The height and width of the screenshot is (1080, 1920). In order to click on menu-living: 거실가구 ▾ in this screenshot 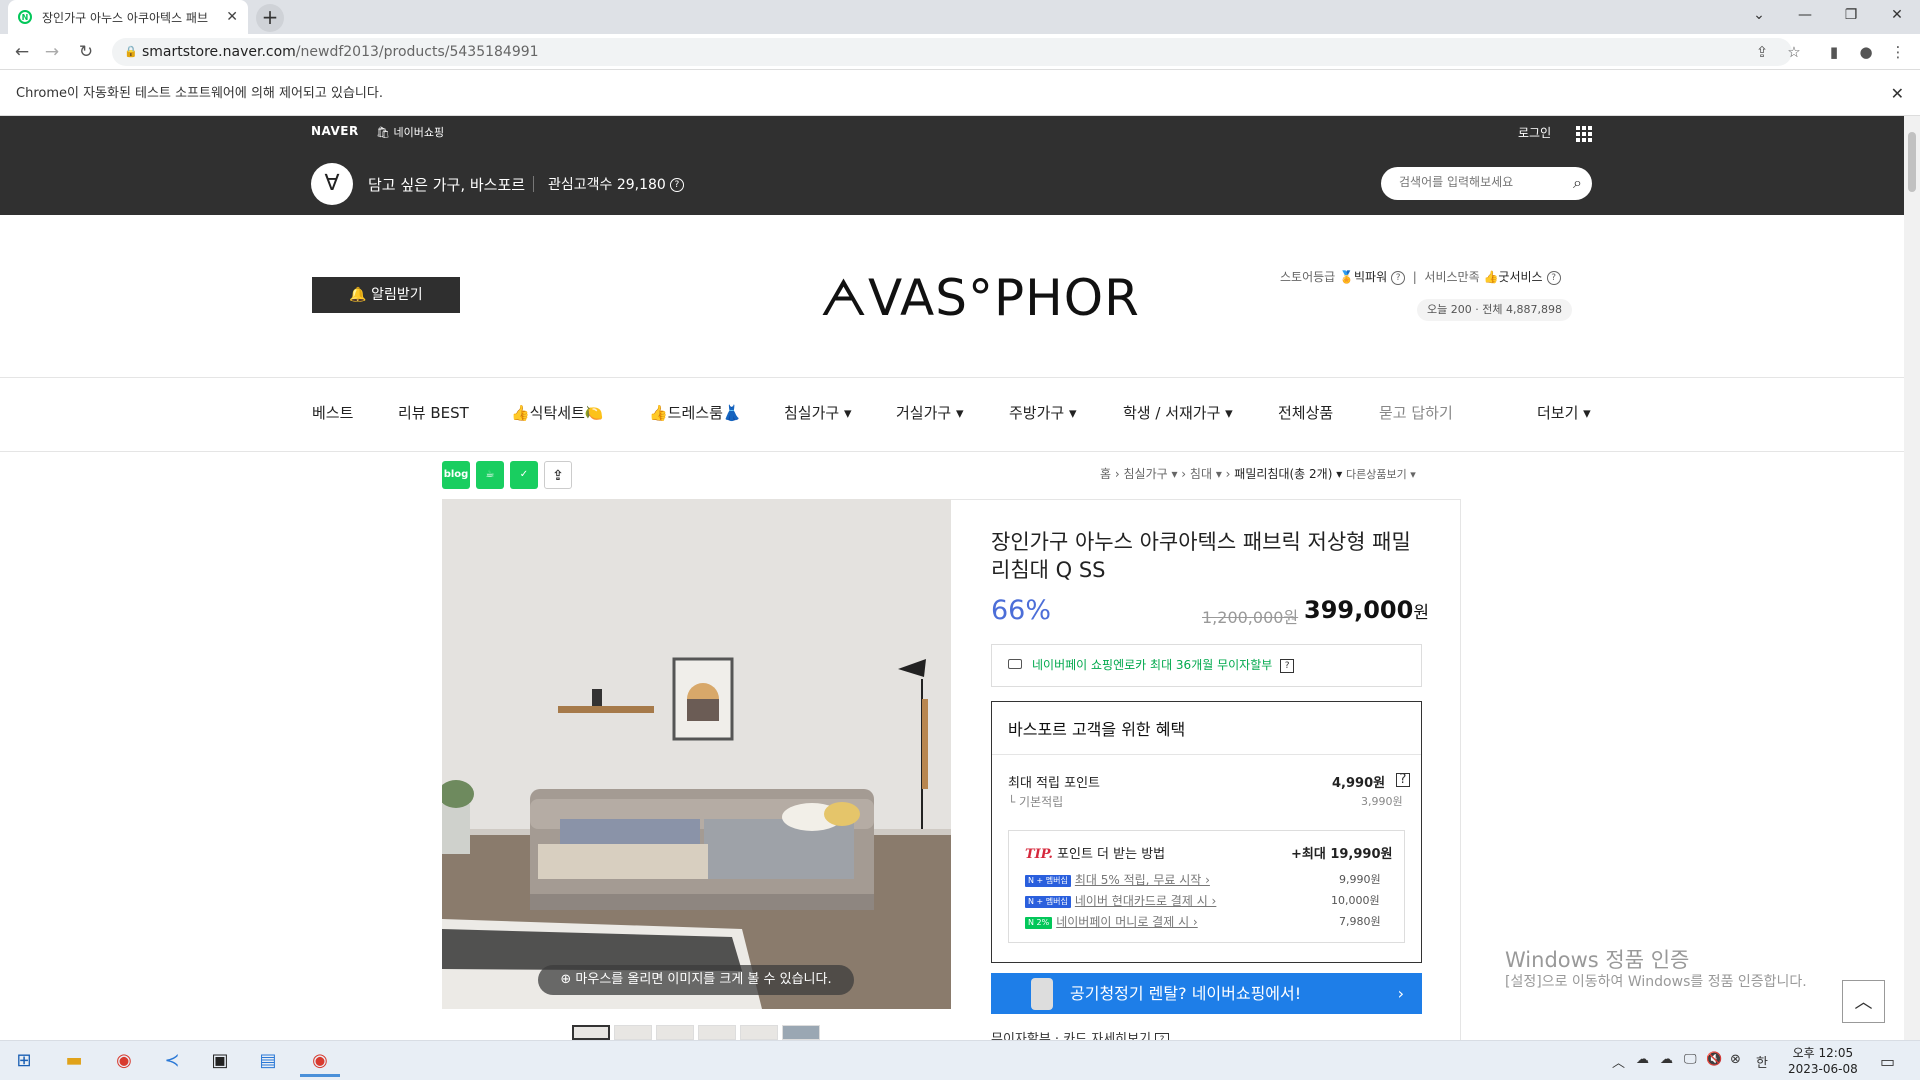, I will do `click(930, 412)`.